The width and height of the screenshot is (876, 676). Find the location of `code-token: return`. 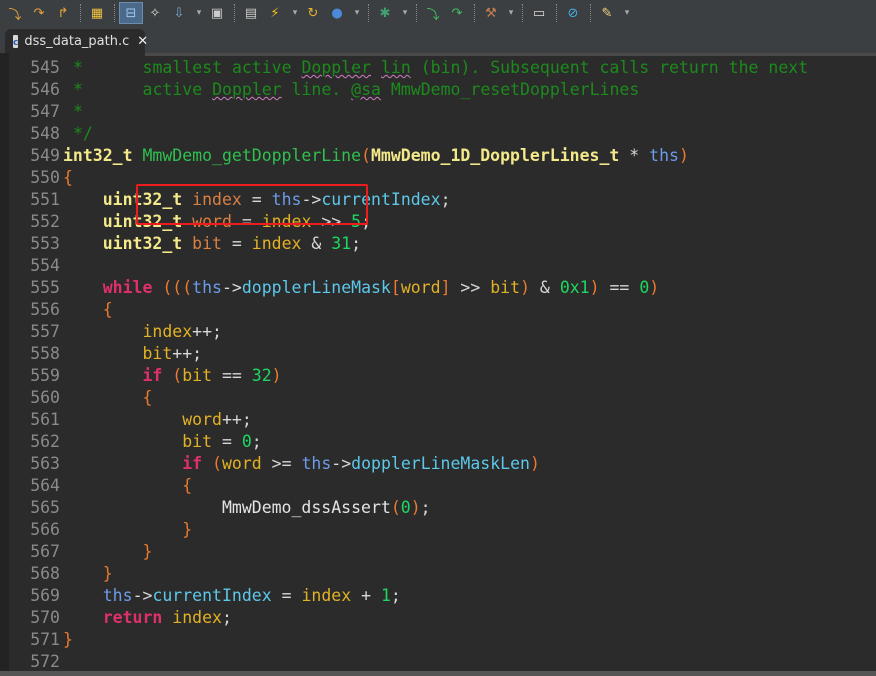

code-token: return is located at coordinates (132, 617).